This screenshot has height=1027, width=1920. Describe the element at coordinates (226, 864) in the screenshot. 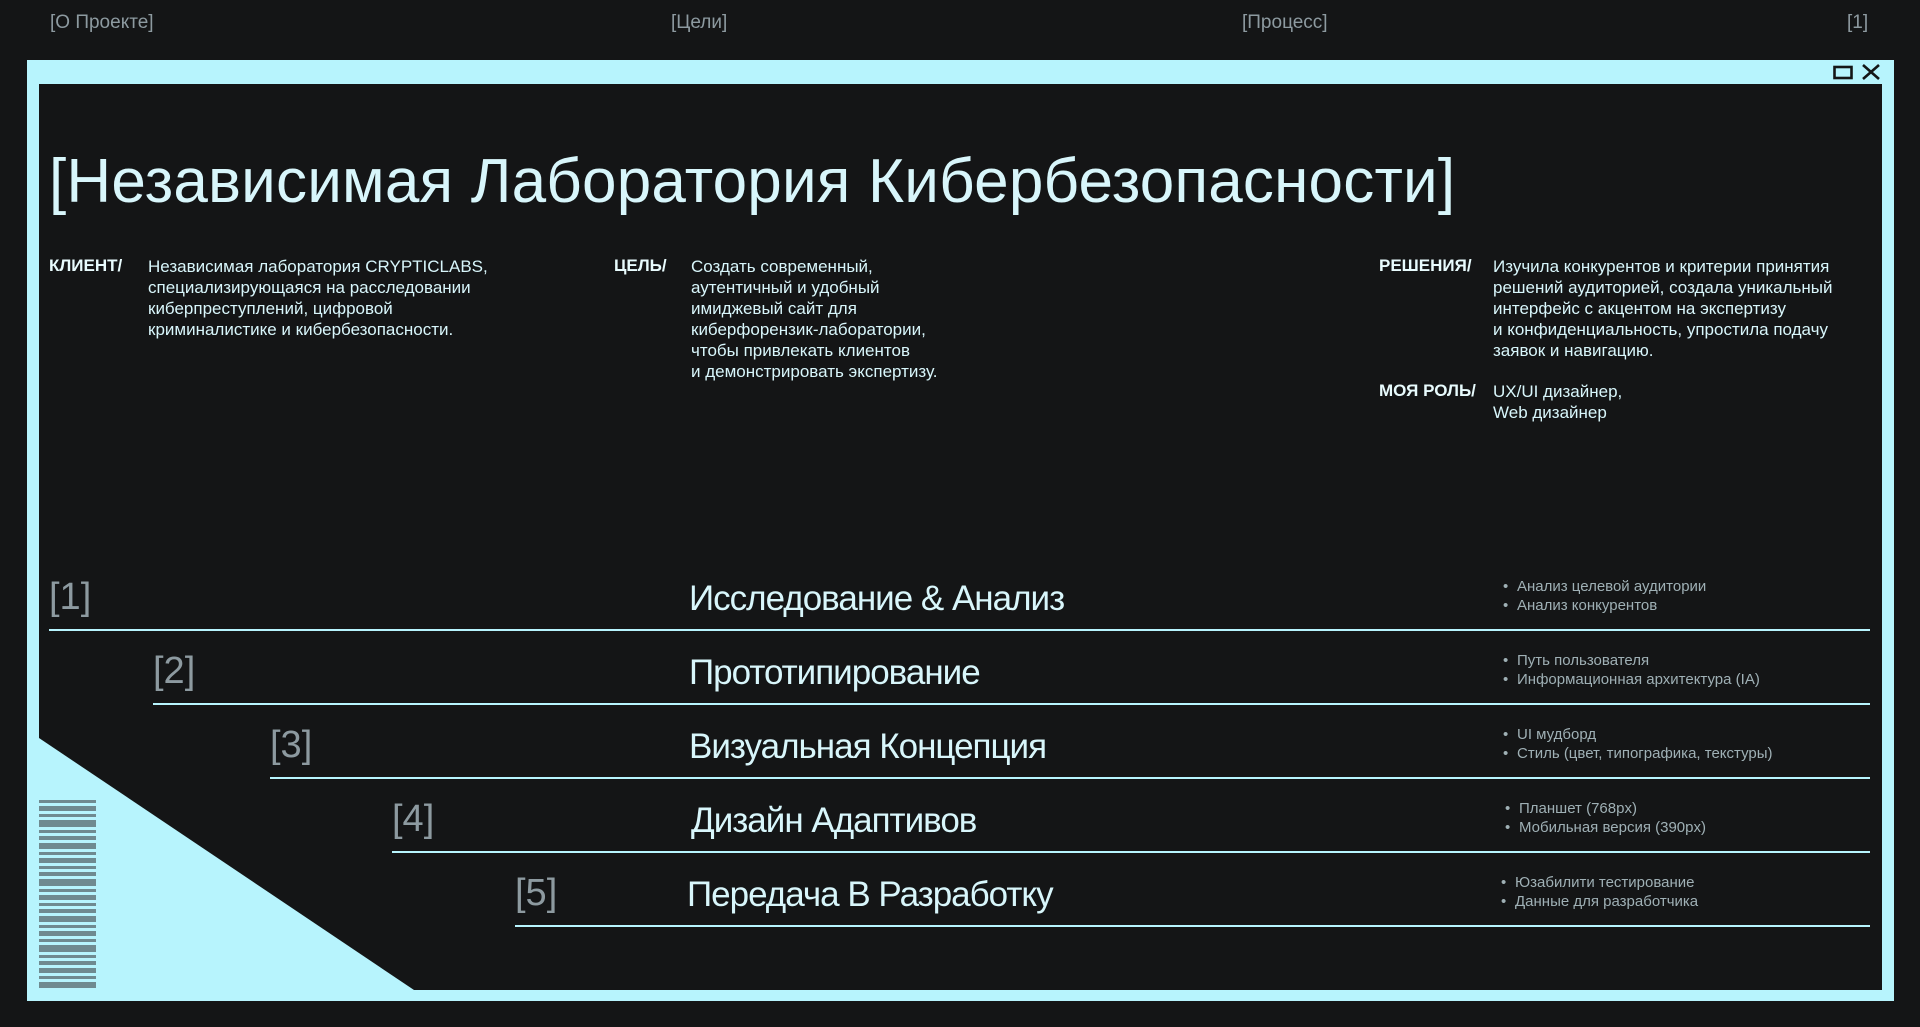

I see `corner-decoration` at that location.